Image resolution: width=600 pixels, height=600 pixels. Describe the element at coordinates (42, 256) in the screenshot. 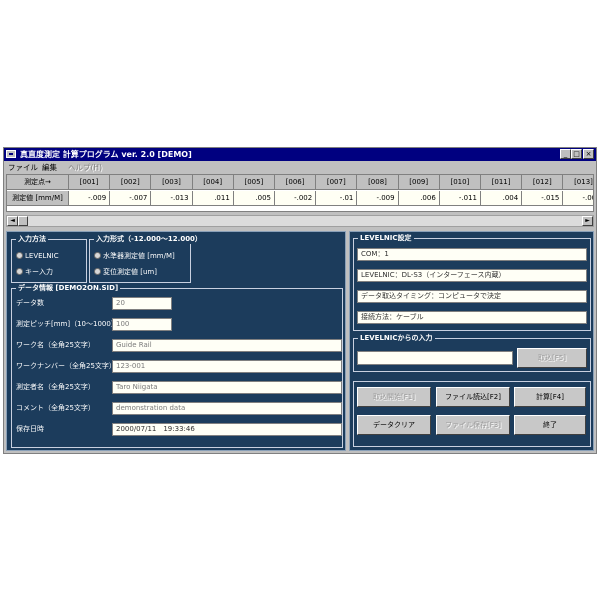

I see `radio-levelnic-label: LEVELNIC` at that location.